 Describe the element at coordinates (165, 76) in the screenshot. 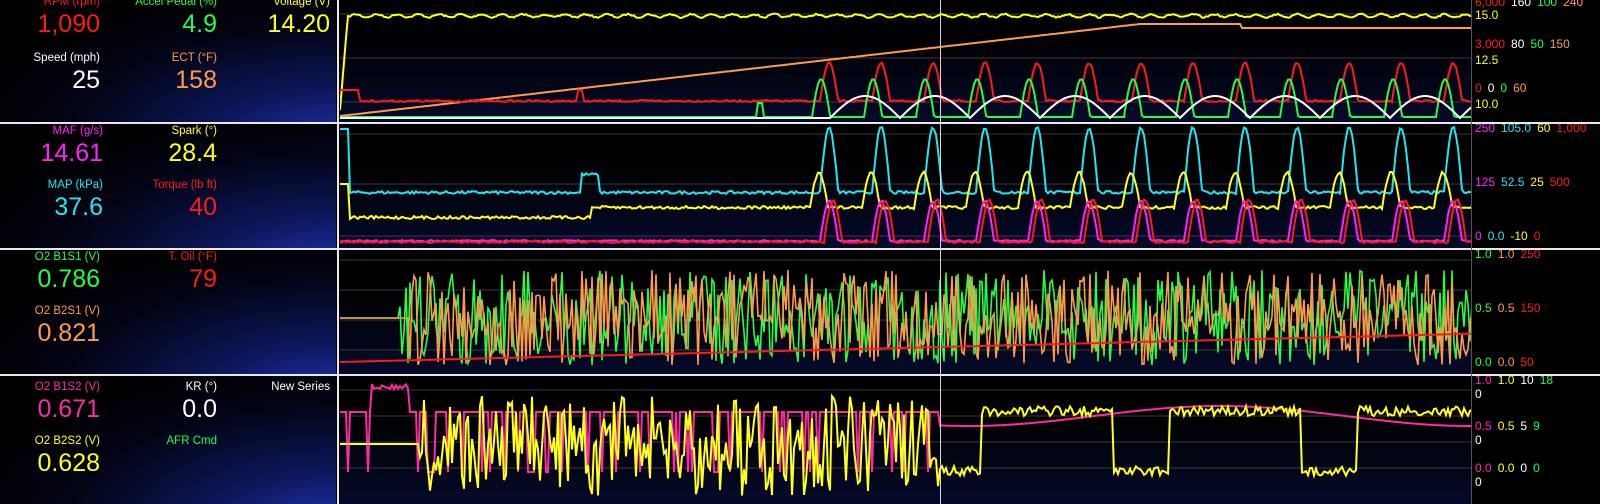

I see `gauge-ect: ECT (°F) 158` at that location.